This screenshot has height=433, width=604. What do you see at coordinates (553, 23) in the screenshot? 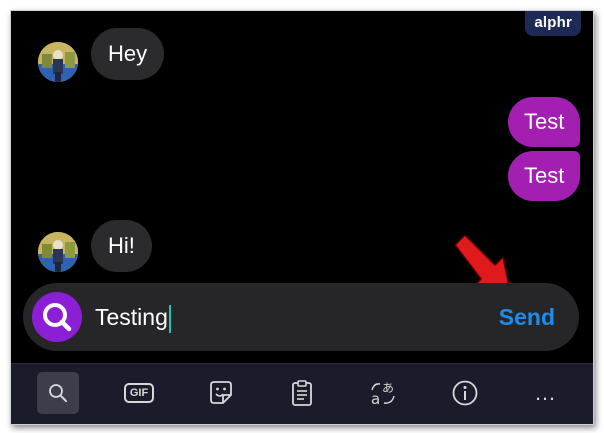
I see `alphr-watermark: alphr` at bounding box center [553, 23].